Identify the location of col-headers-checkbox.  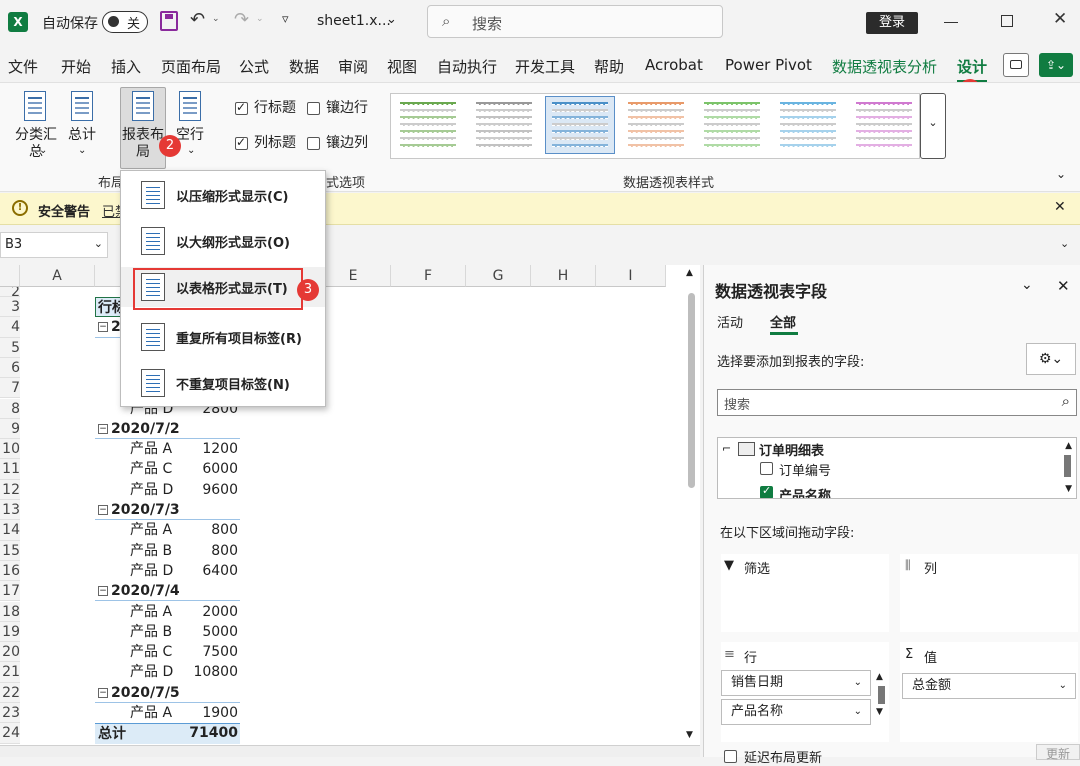
(241, 142).